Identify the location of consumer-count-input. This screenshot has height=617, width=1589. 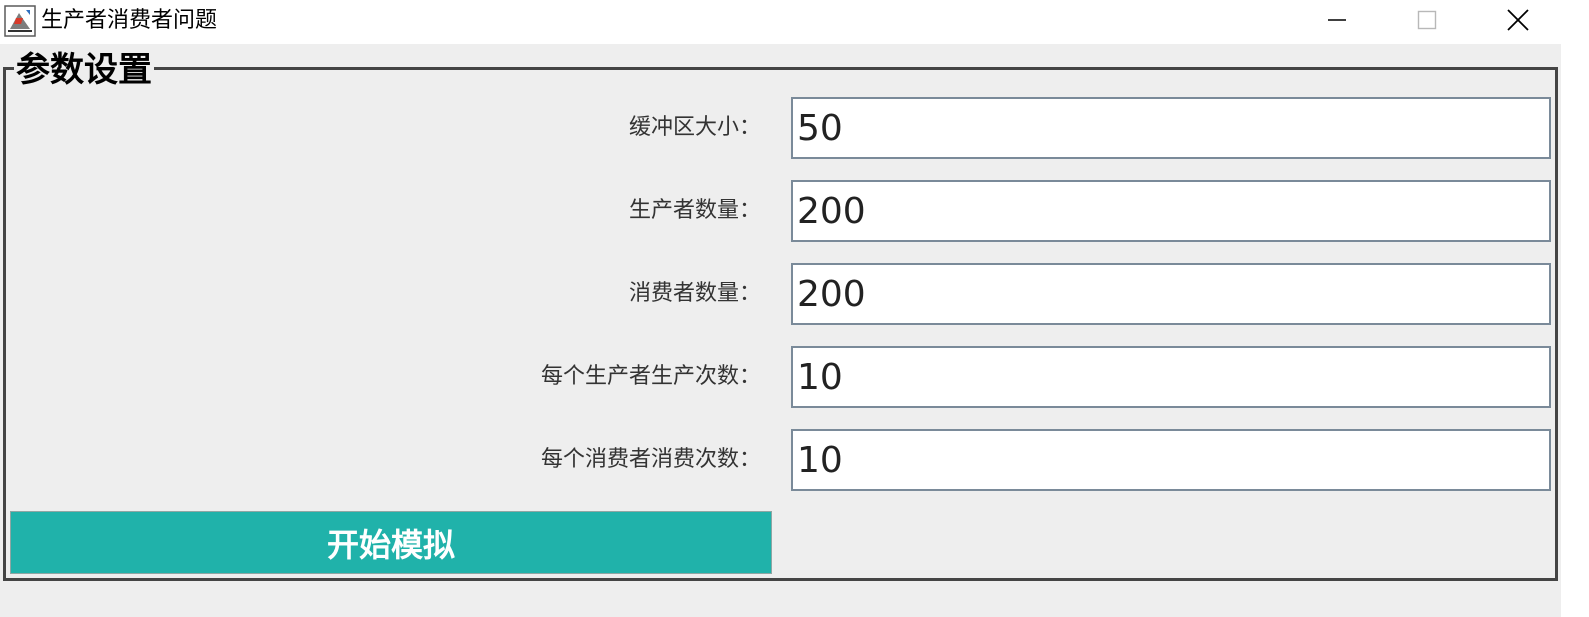
(1171, 294).